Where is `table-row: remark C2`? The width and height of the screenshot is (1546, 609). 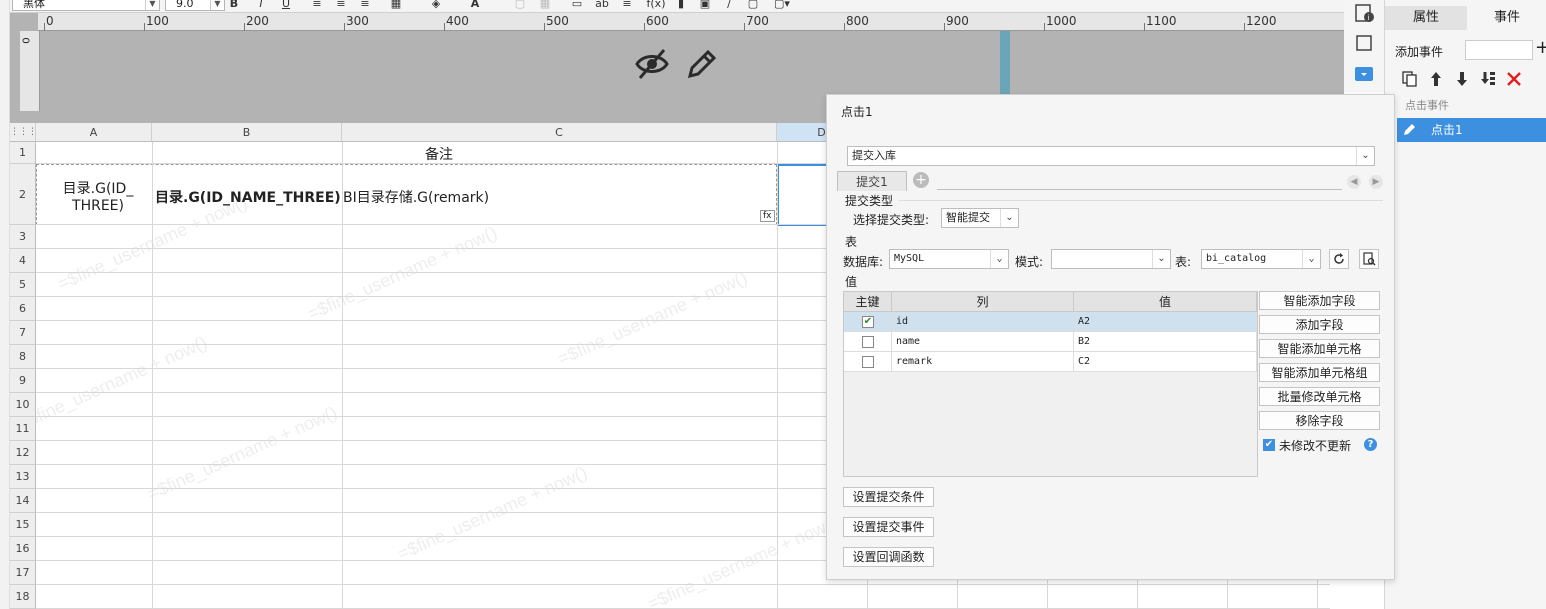
table-row: remark C2 is located at coordinates (1050, 362).